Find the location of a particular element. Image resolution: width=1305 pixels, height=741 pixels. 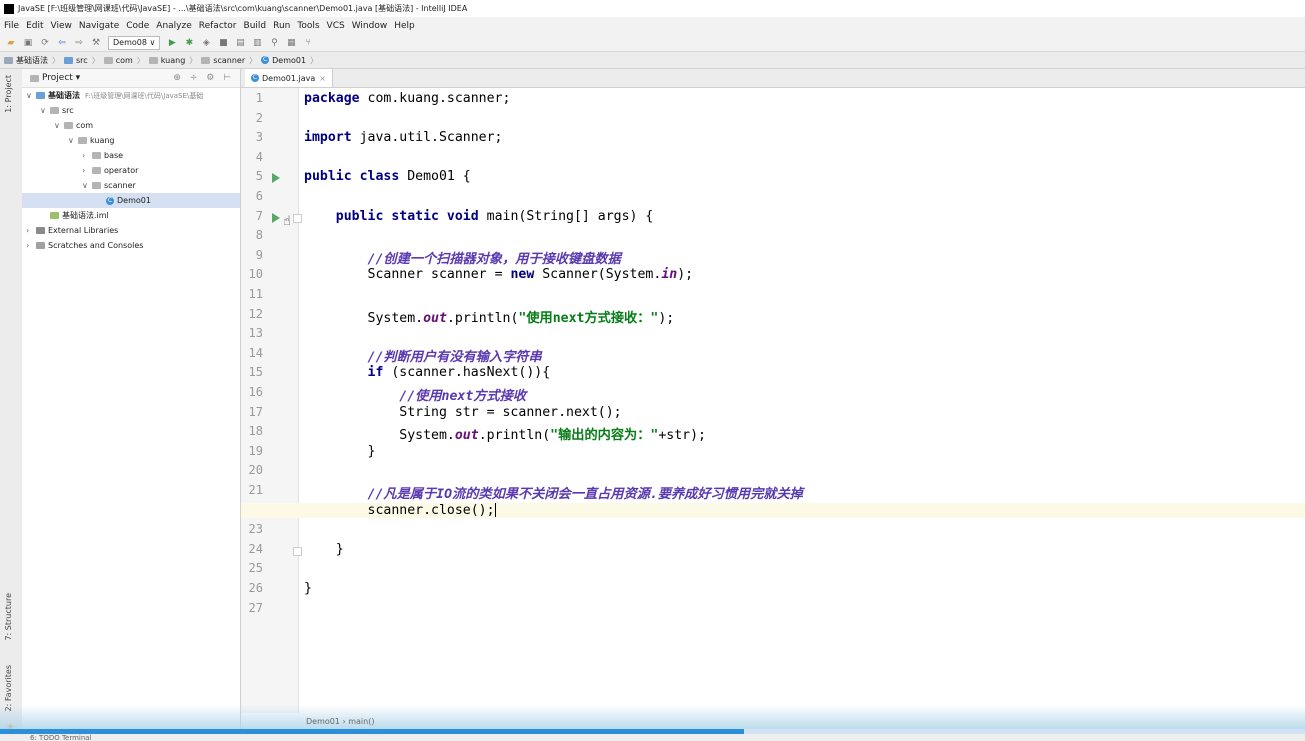

code-line-1: package com.kuang.scanner; is located at coordinates (407, 98).